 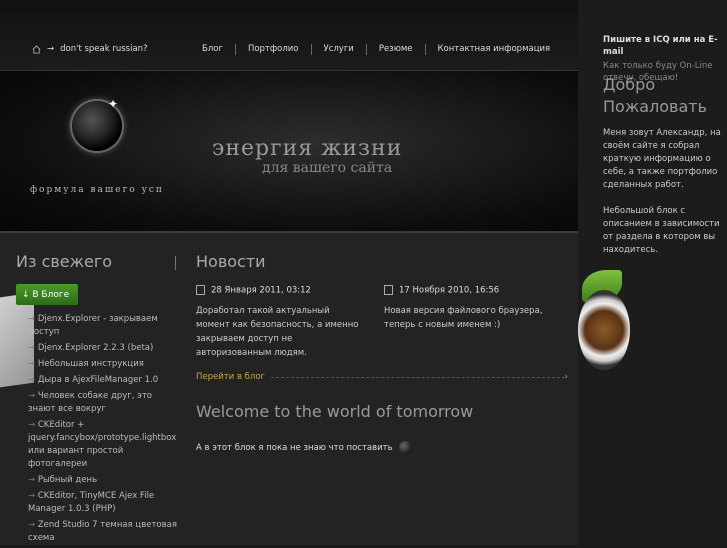 What do you see at coordinates (307, 148) in the screenshot?
I see `banner-title: энергия жизни` at bounding box center [307, 148].